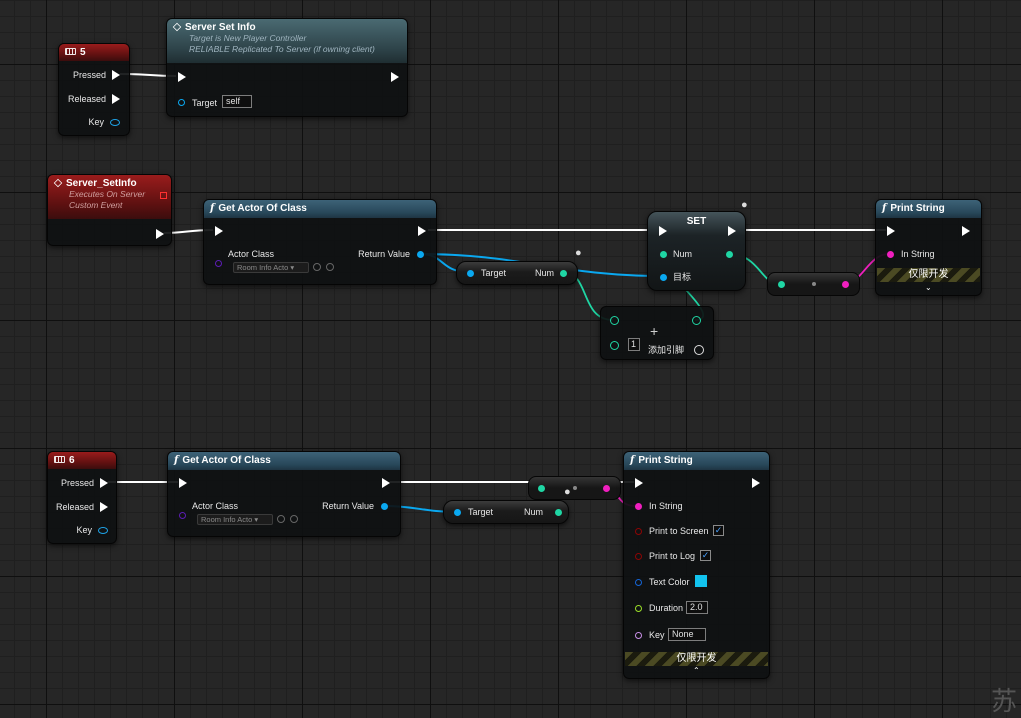  What do you see at coordinates (696, 251) in the screenshot?
I see `set-node: SET Num 目标` at bounding box center [696, 251].